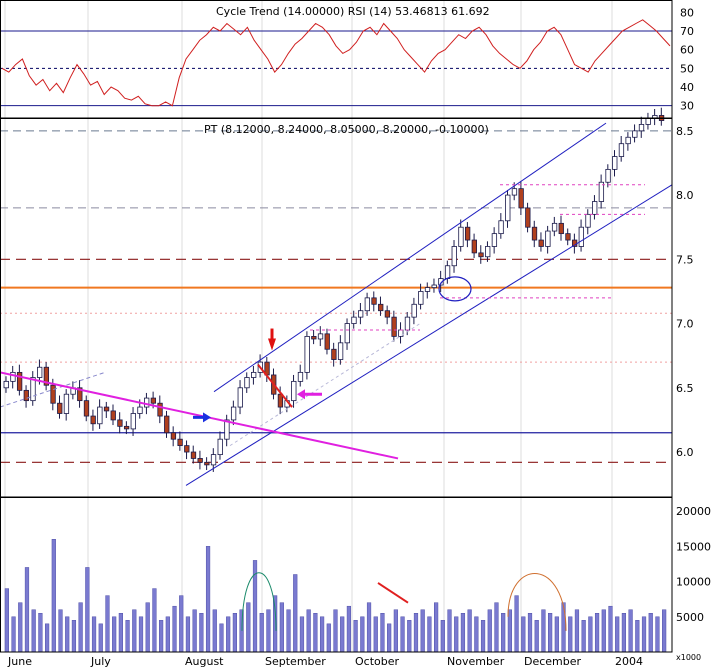  What do you see at coordinates (685, 324) in the screenshot?
I see `price-tick-label: 7.0` at bounding box center [685, 324].